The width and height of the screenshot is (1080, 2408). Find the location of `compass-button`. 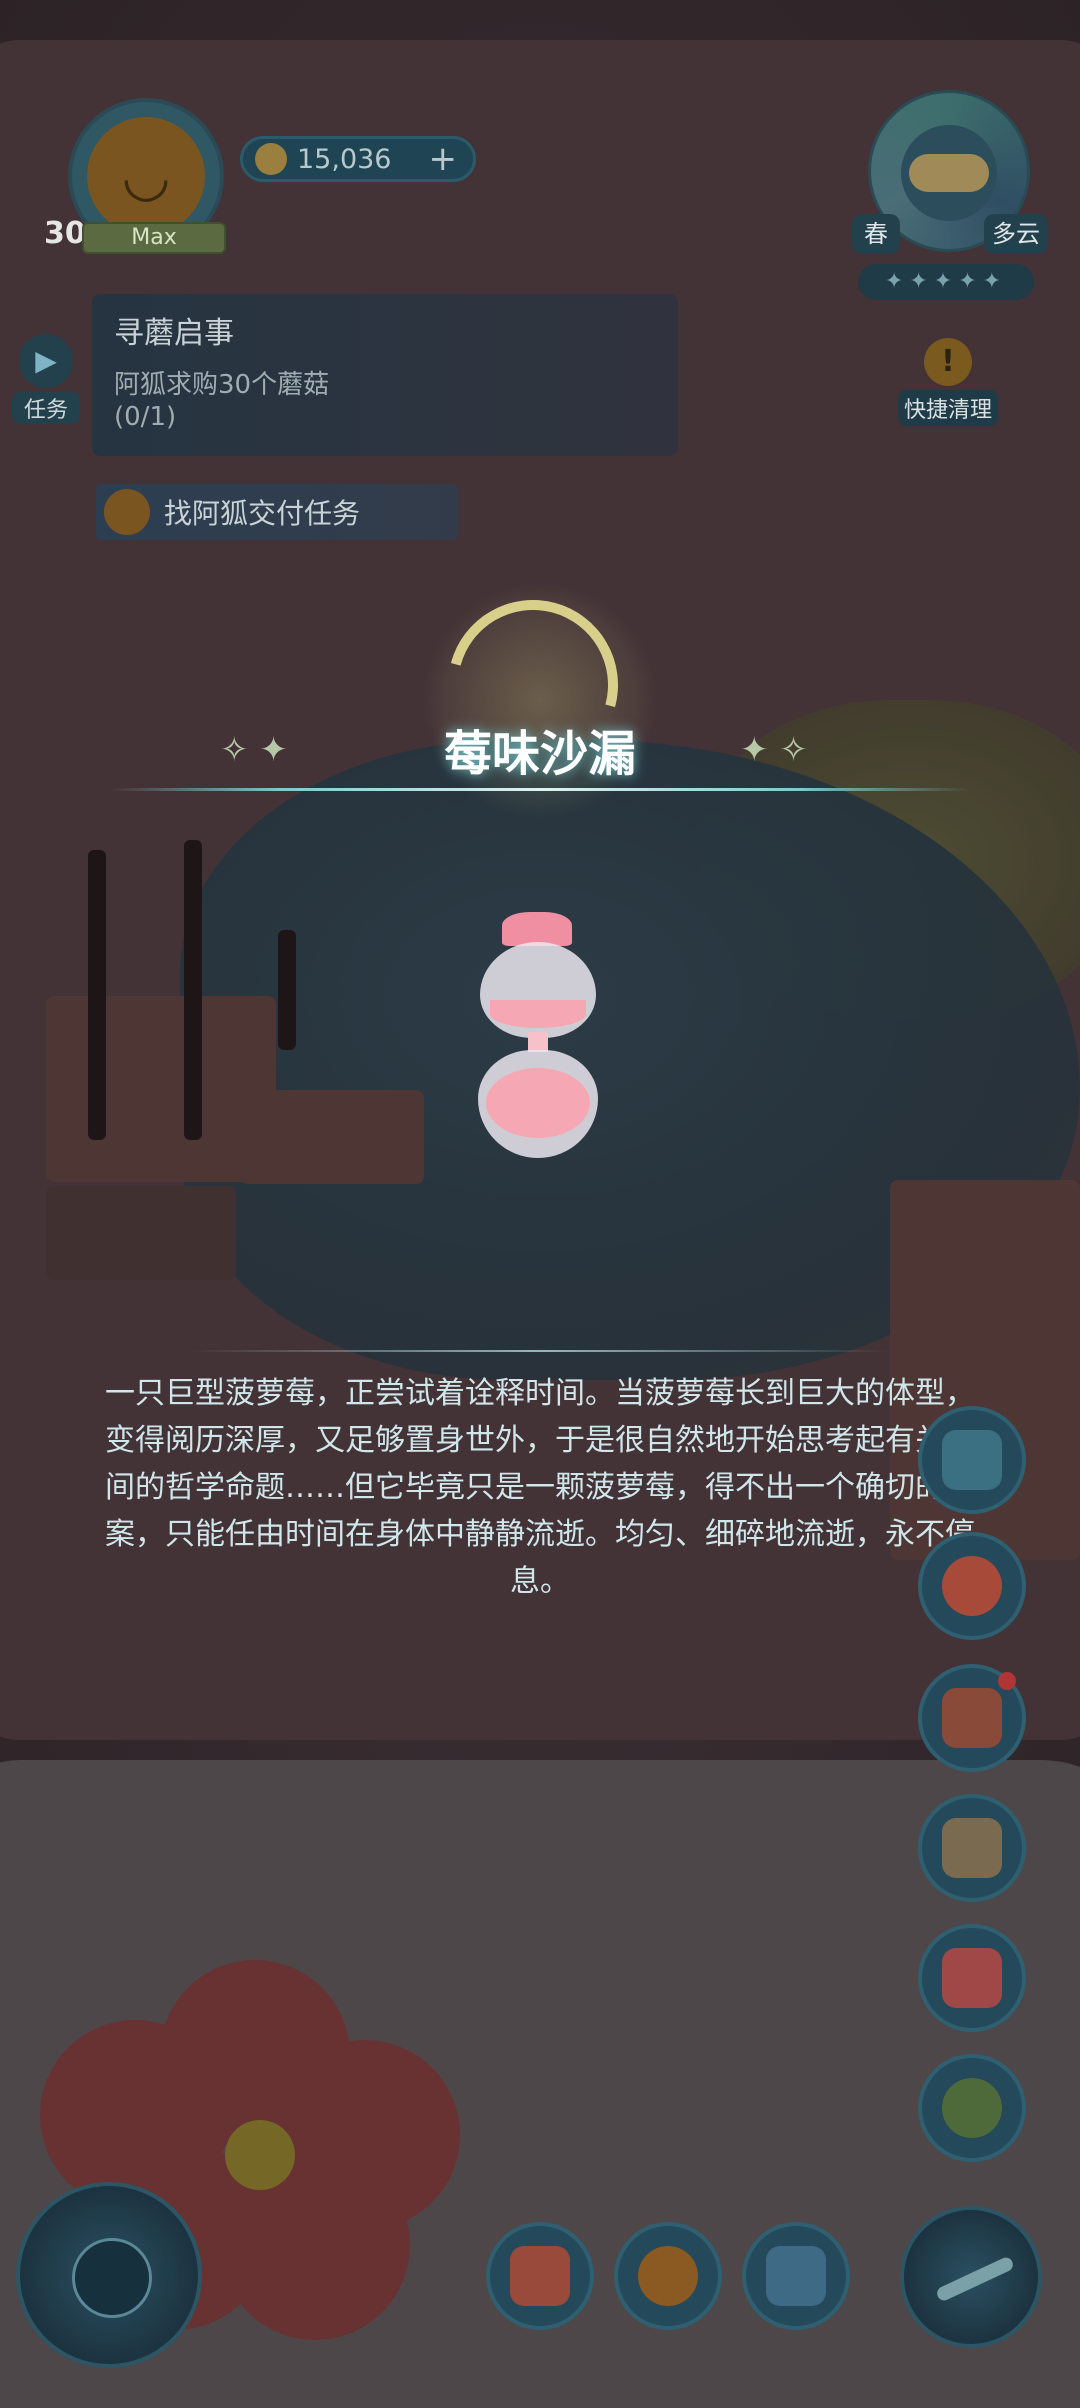

compass-button is located at coordinates (971, 2277).